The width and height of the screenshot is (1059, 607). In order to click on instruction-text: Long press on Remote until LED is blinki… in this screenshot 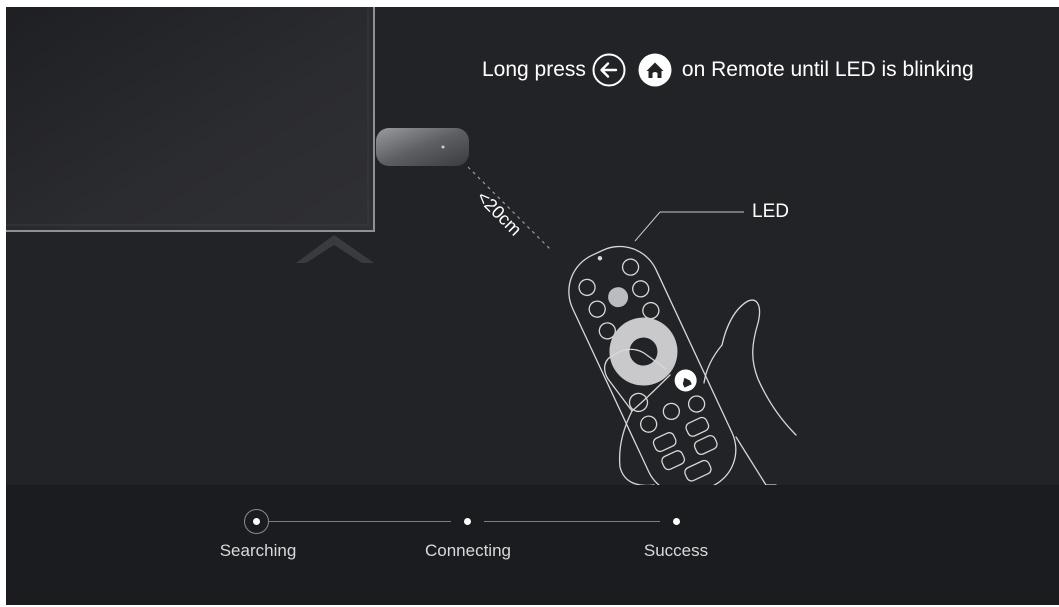, I will do `click(728, 70)`.